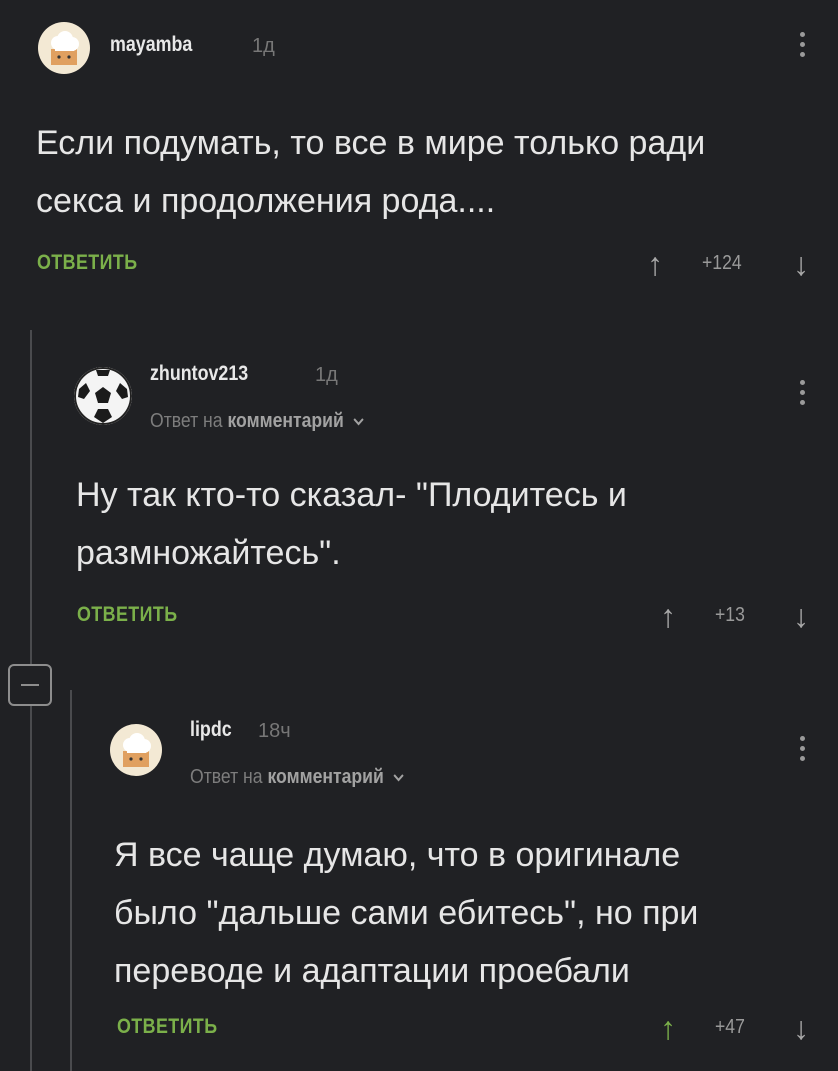 This screenshot has height=1071, width=838. Describe the element at coordinates (274, 731) in the screenshot. I see `comment-time: 18ч` at that location.